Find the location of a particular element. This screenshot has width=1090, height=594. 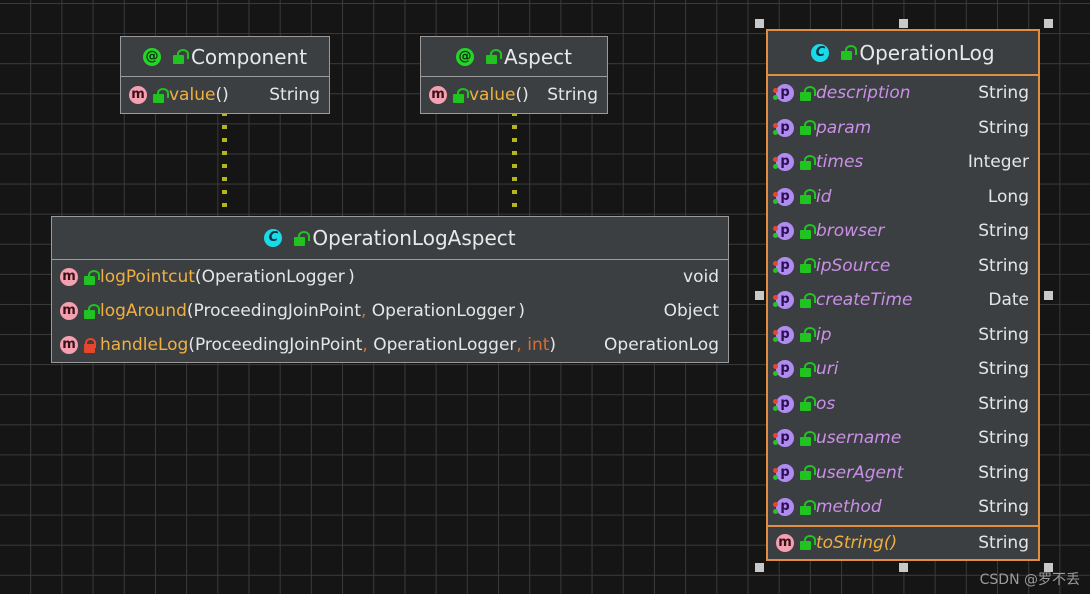

field-row: p userAgent String is located at coordinates (903, 473).